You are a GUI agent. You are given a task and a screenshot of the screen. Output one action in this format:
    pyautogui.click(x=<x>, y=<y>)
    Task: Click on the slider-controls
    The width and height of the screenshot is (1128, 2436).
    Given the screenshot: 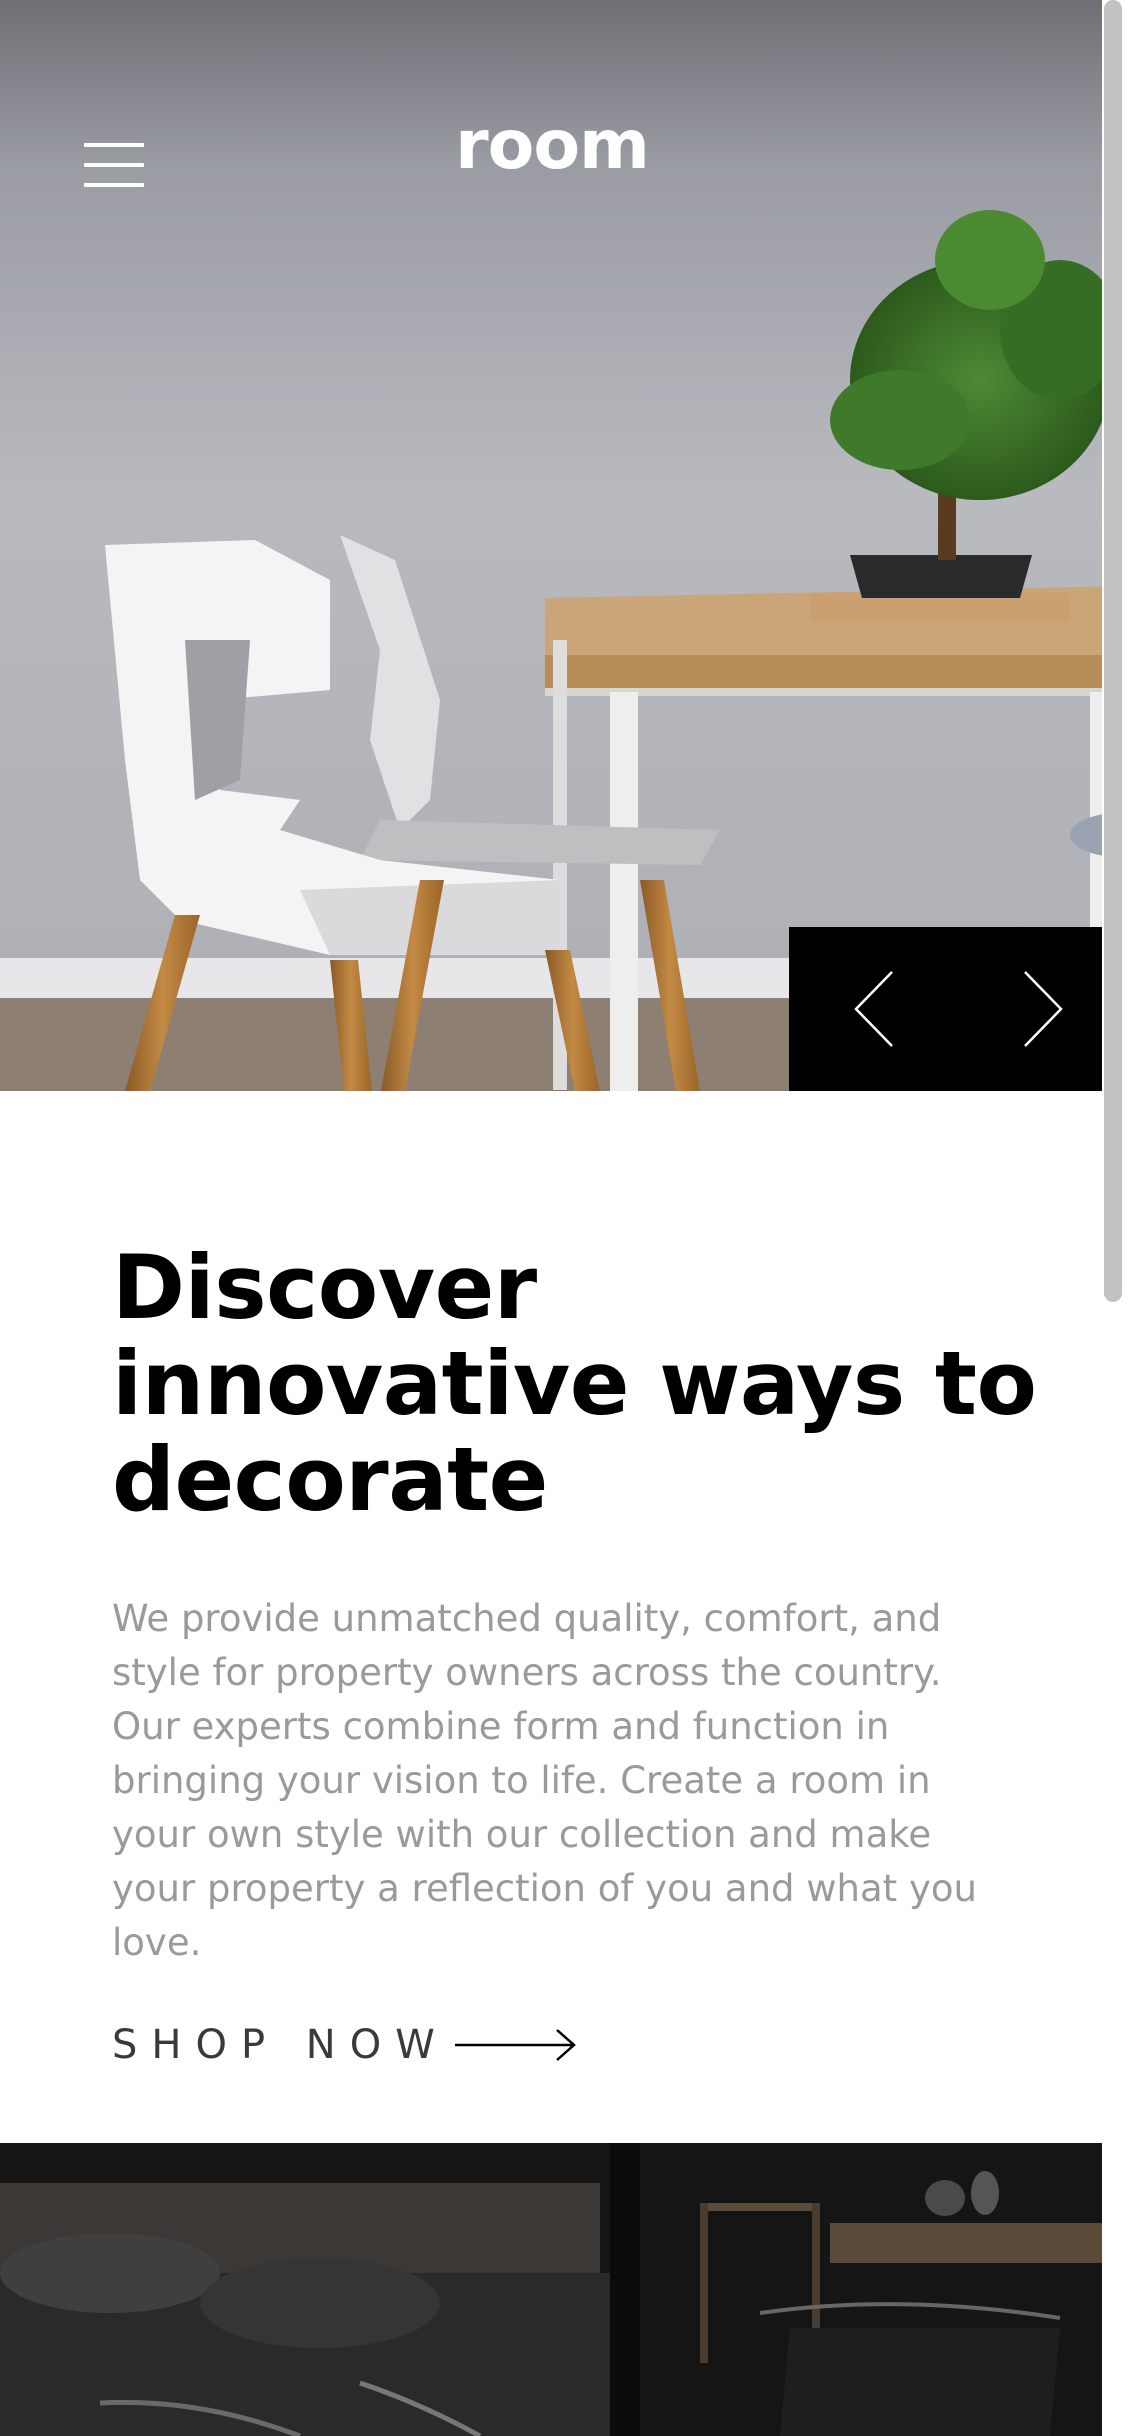 What is the action you would take?
    pyautogui.click(x=958, y=1009)
    